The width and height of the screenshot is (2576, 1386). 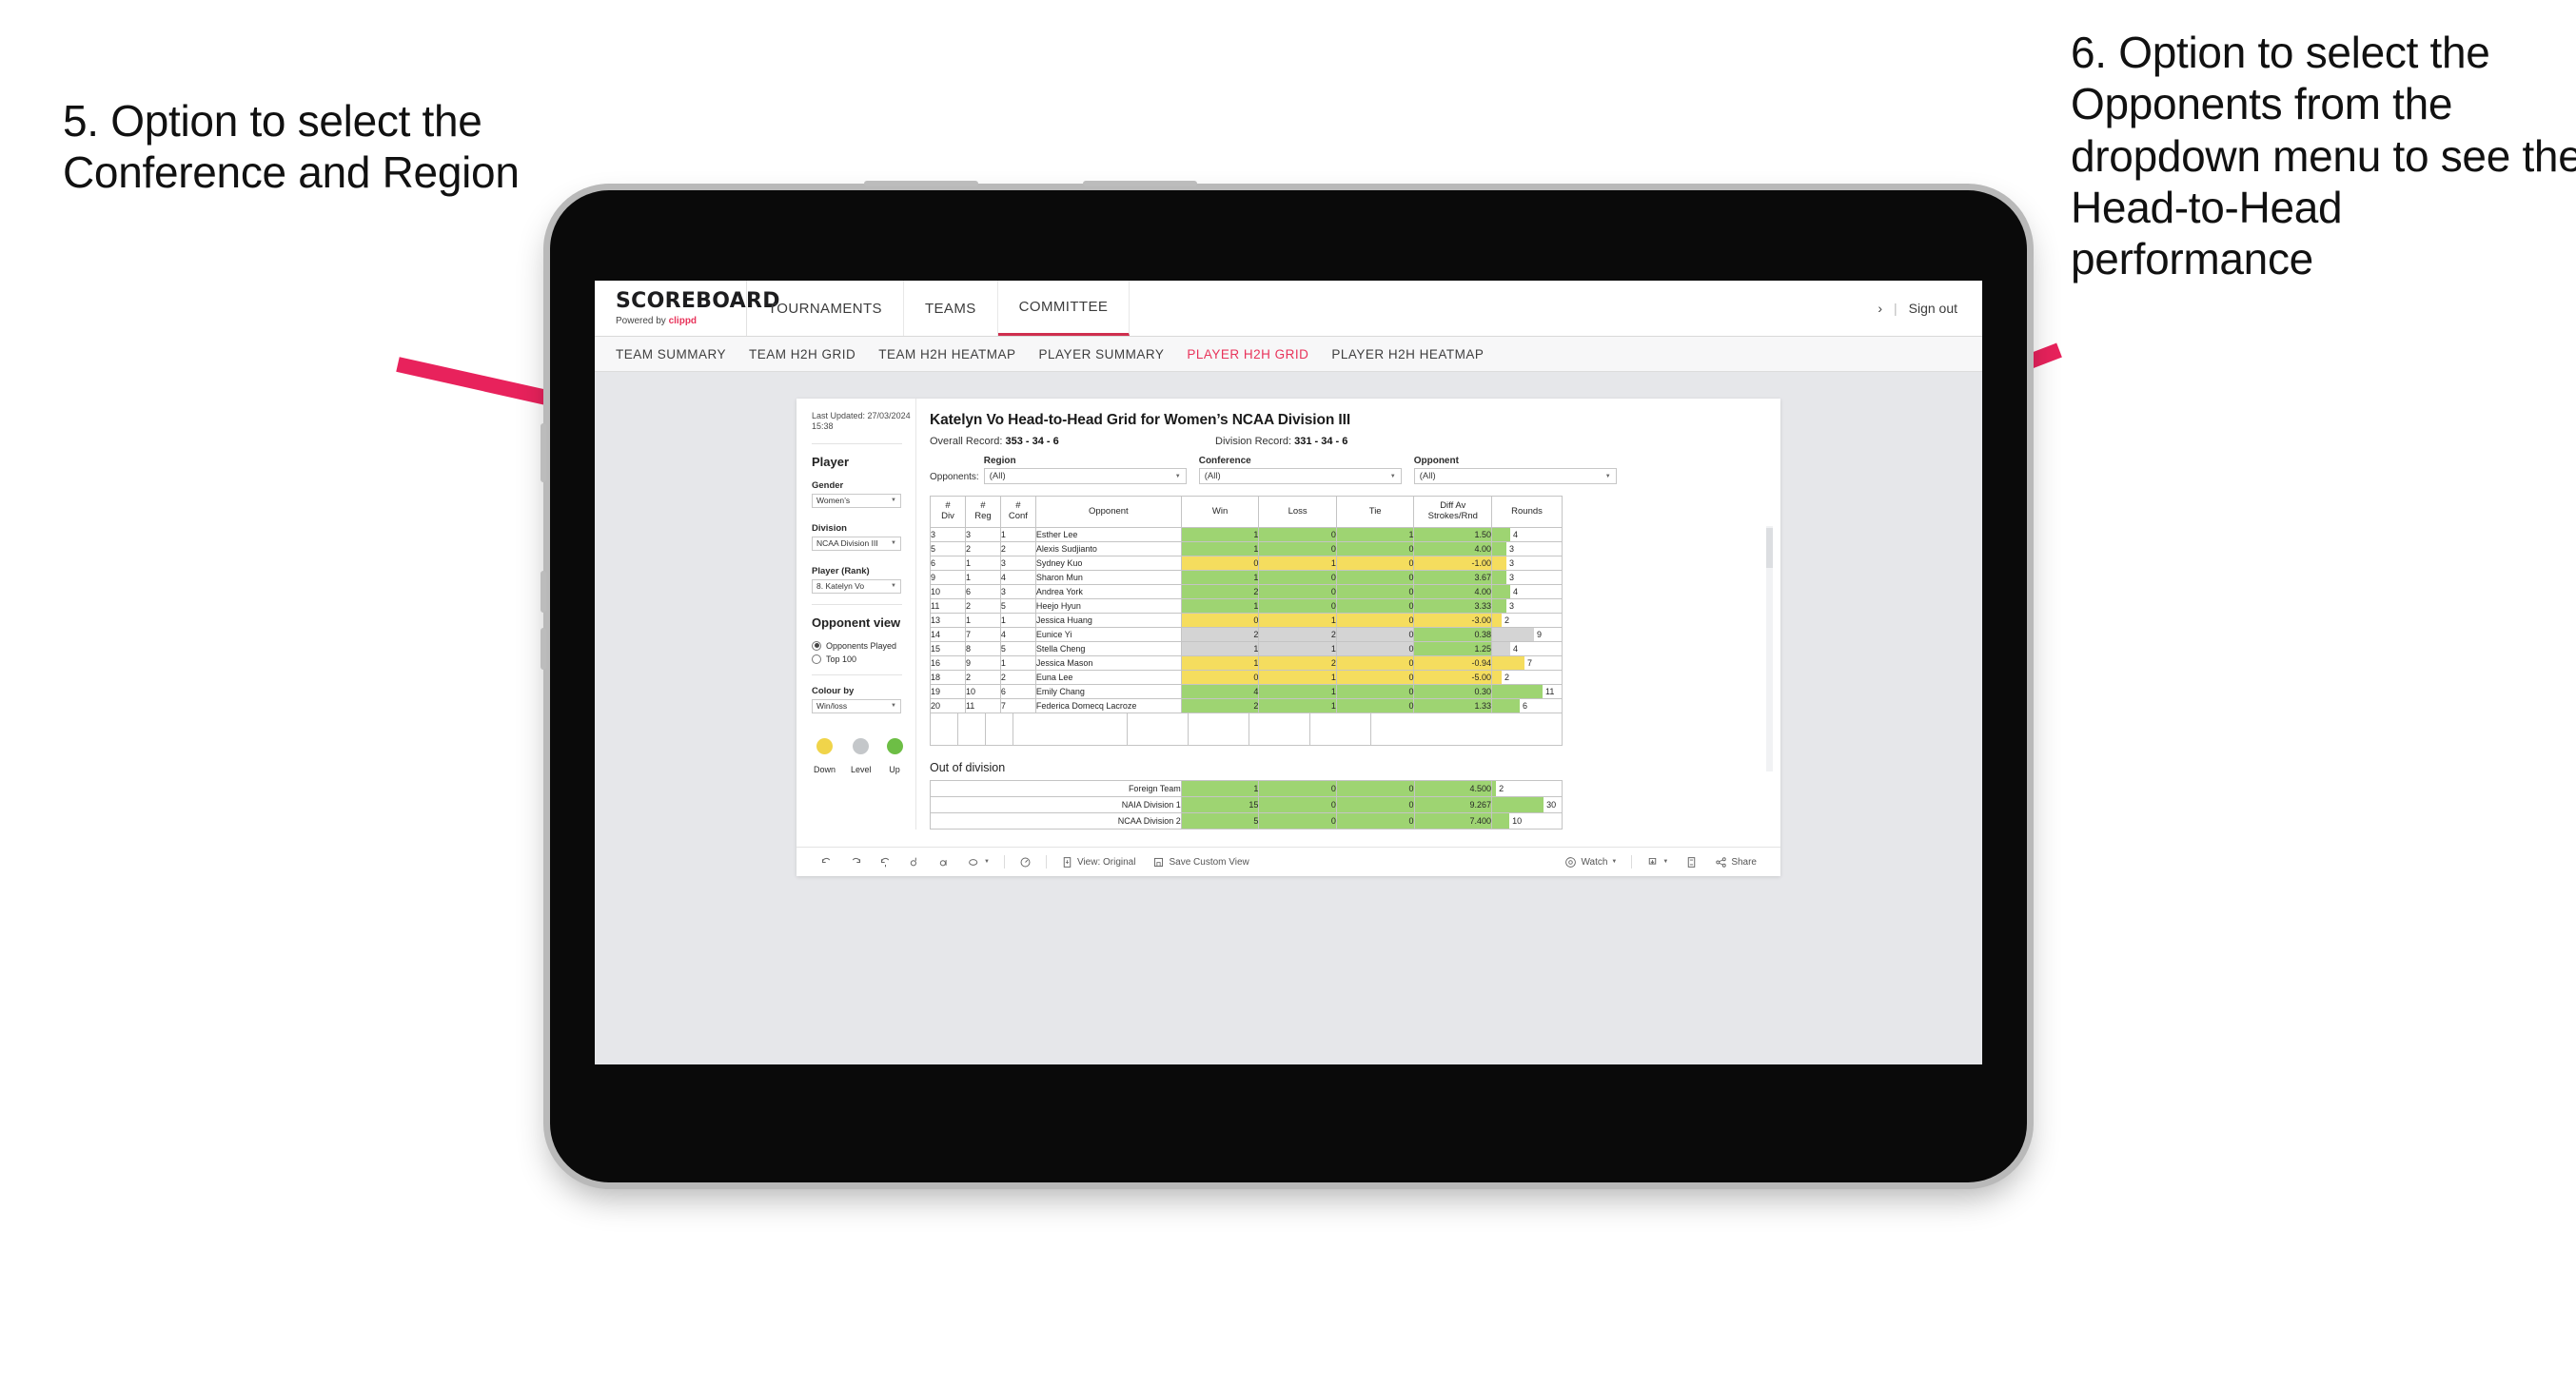 What do you see at coordinates (1246, 606) in the screenshot?
I see `table-row: 11 2 5 Heejo Hyun 1 0 0 3.33 3` at bounding box center [1246, 606].